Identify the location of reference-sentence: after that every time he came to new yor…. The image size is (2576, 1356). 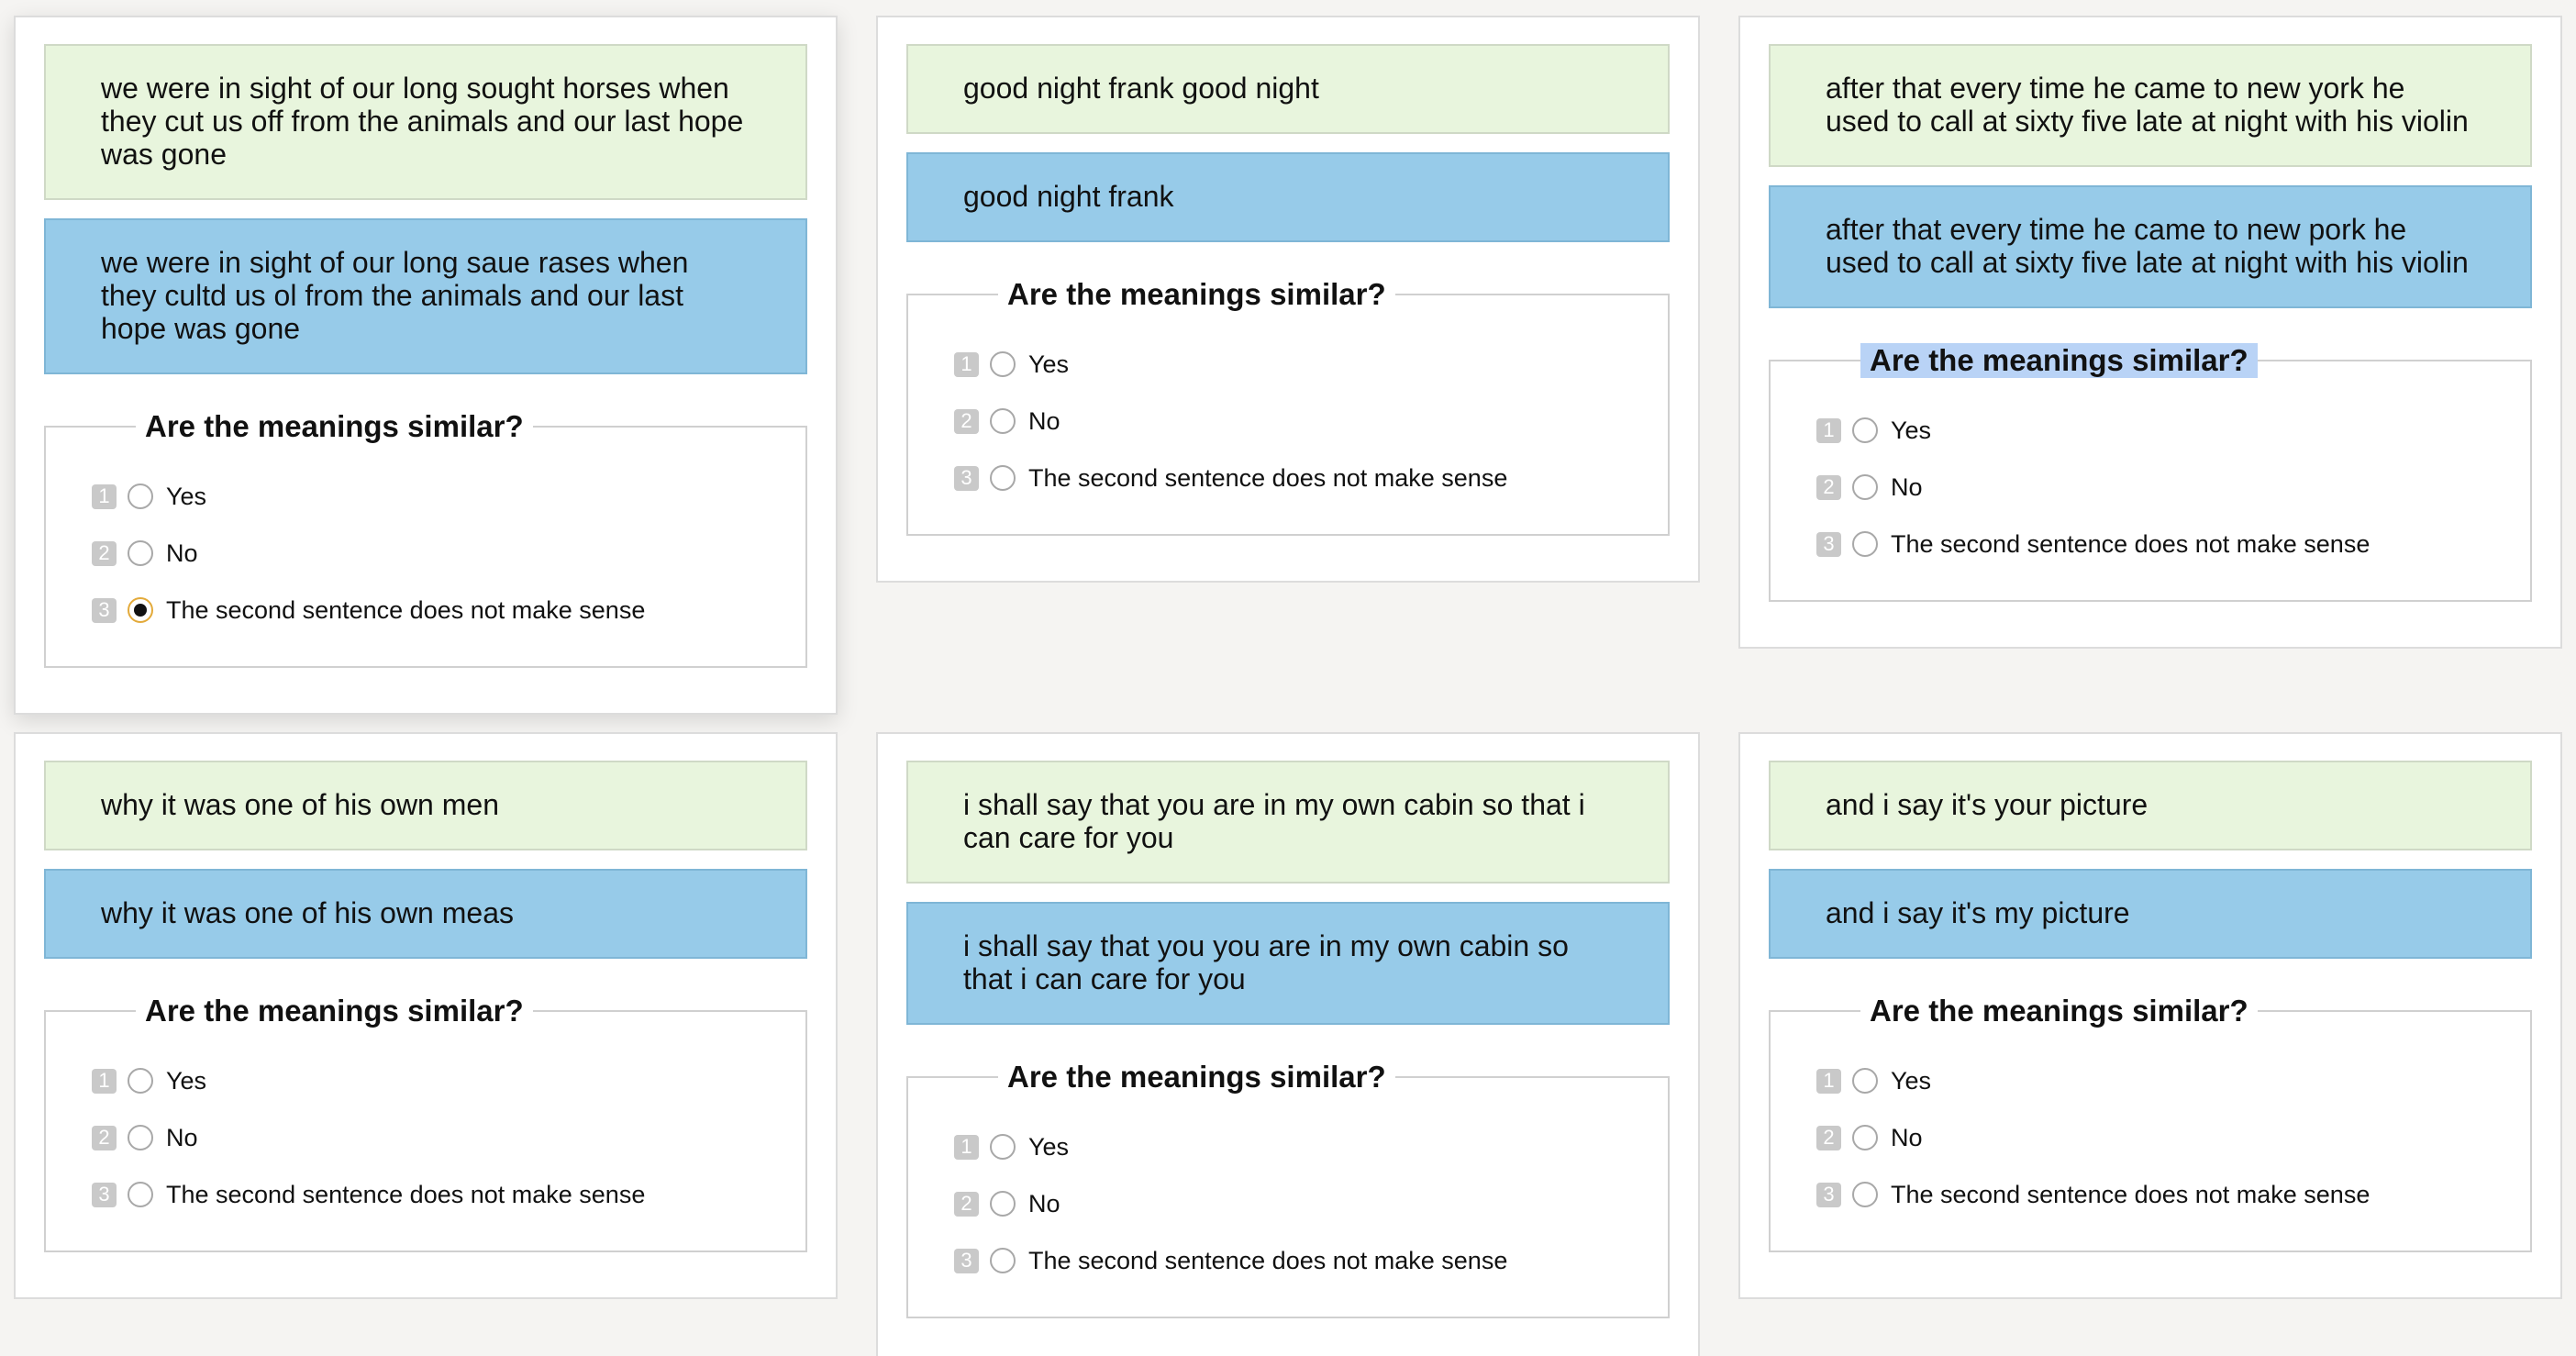
(2150, 106).